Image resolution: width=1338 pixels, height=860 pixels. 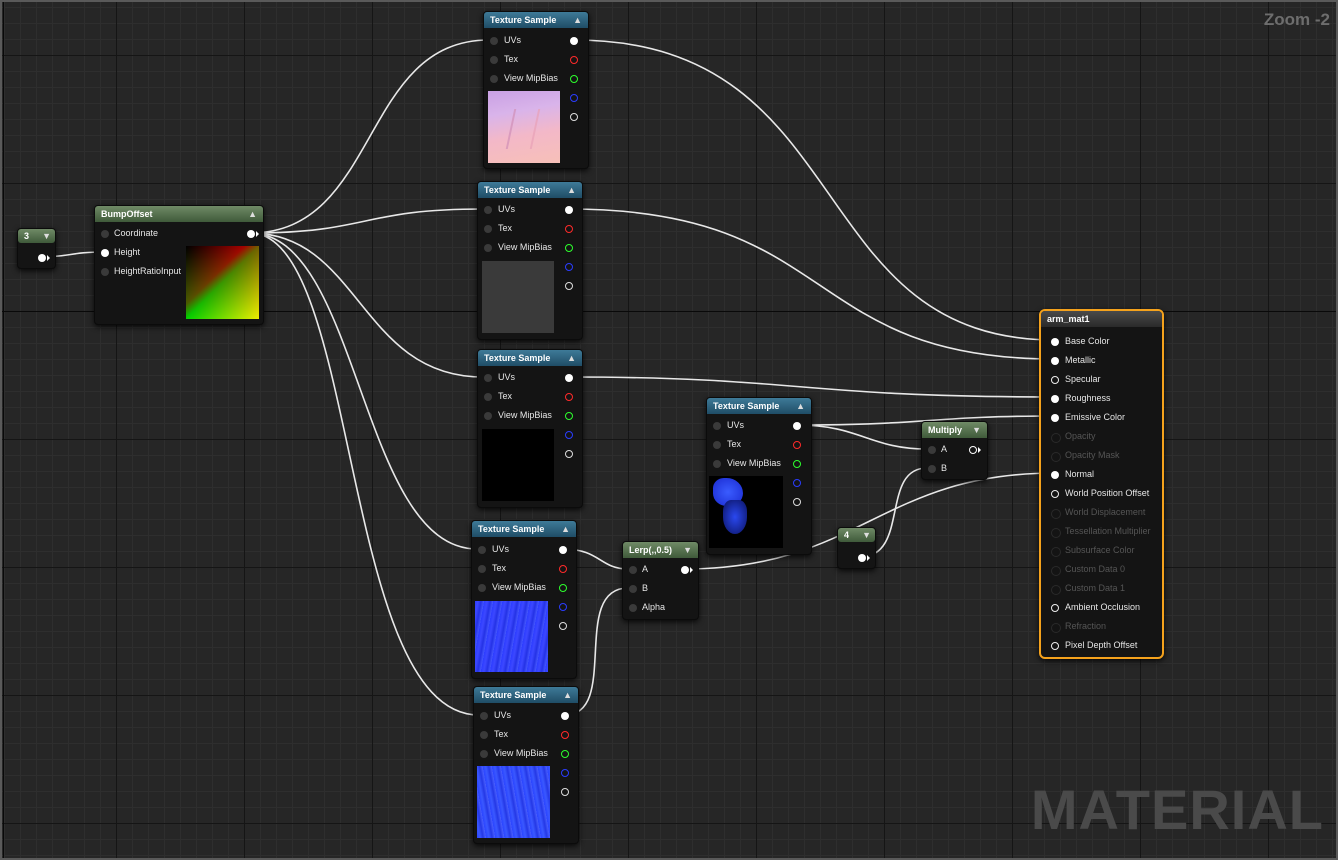 What do you see at coordinates (759, 476) in the screenshot?
I see `texture-sample-node-6: Texture Sample ▲ UVs Tex View MipBias` at bounding box center [759, 476].